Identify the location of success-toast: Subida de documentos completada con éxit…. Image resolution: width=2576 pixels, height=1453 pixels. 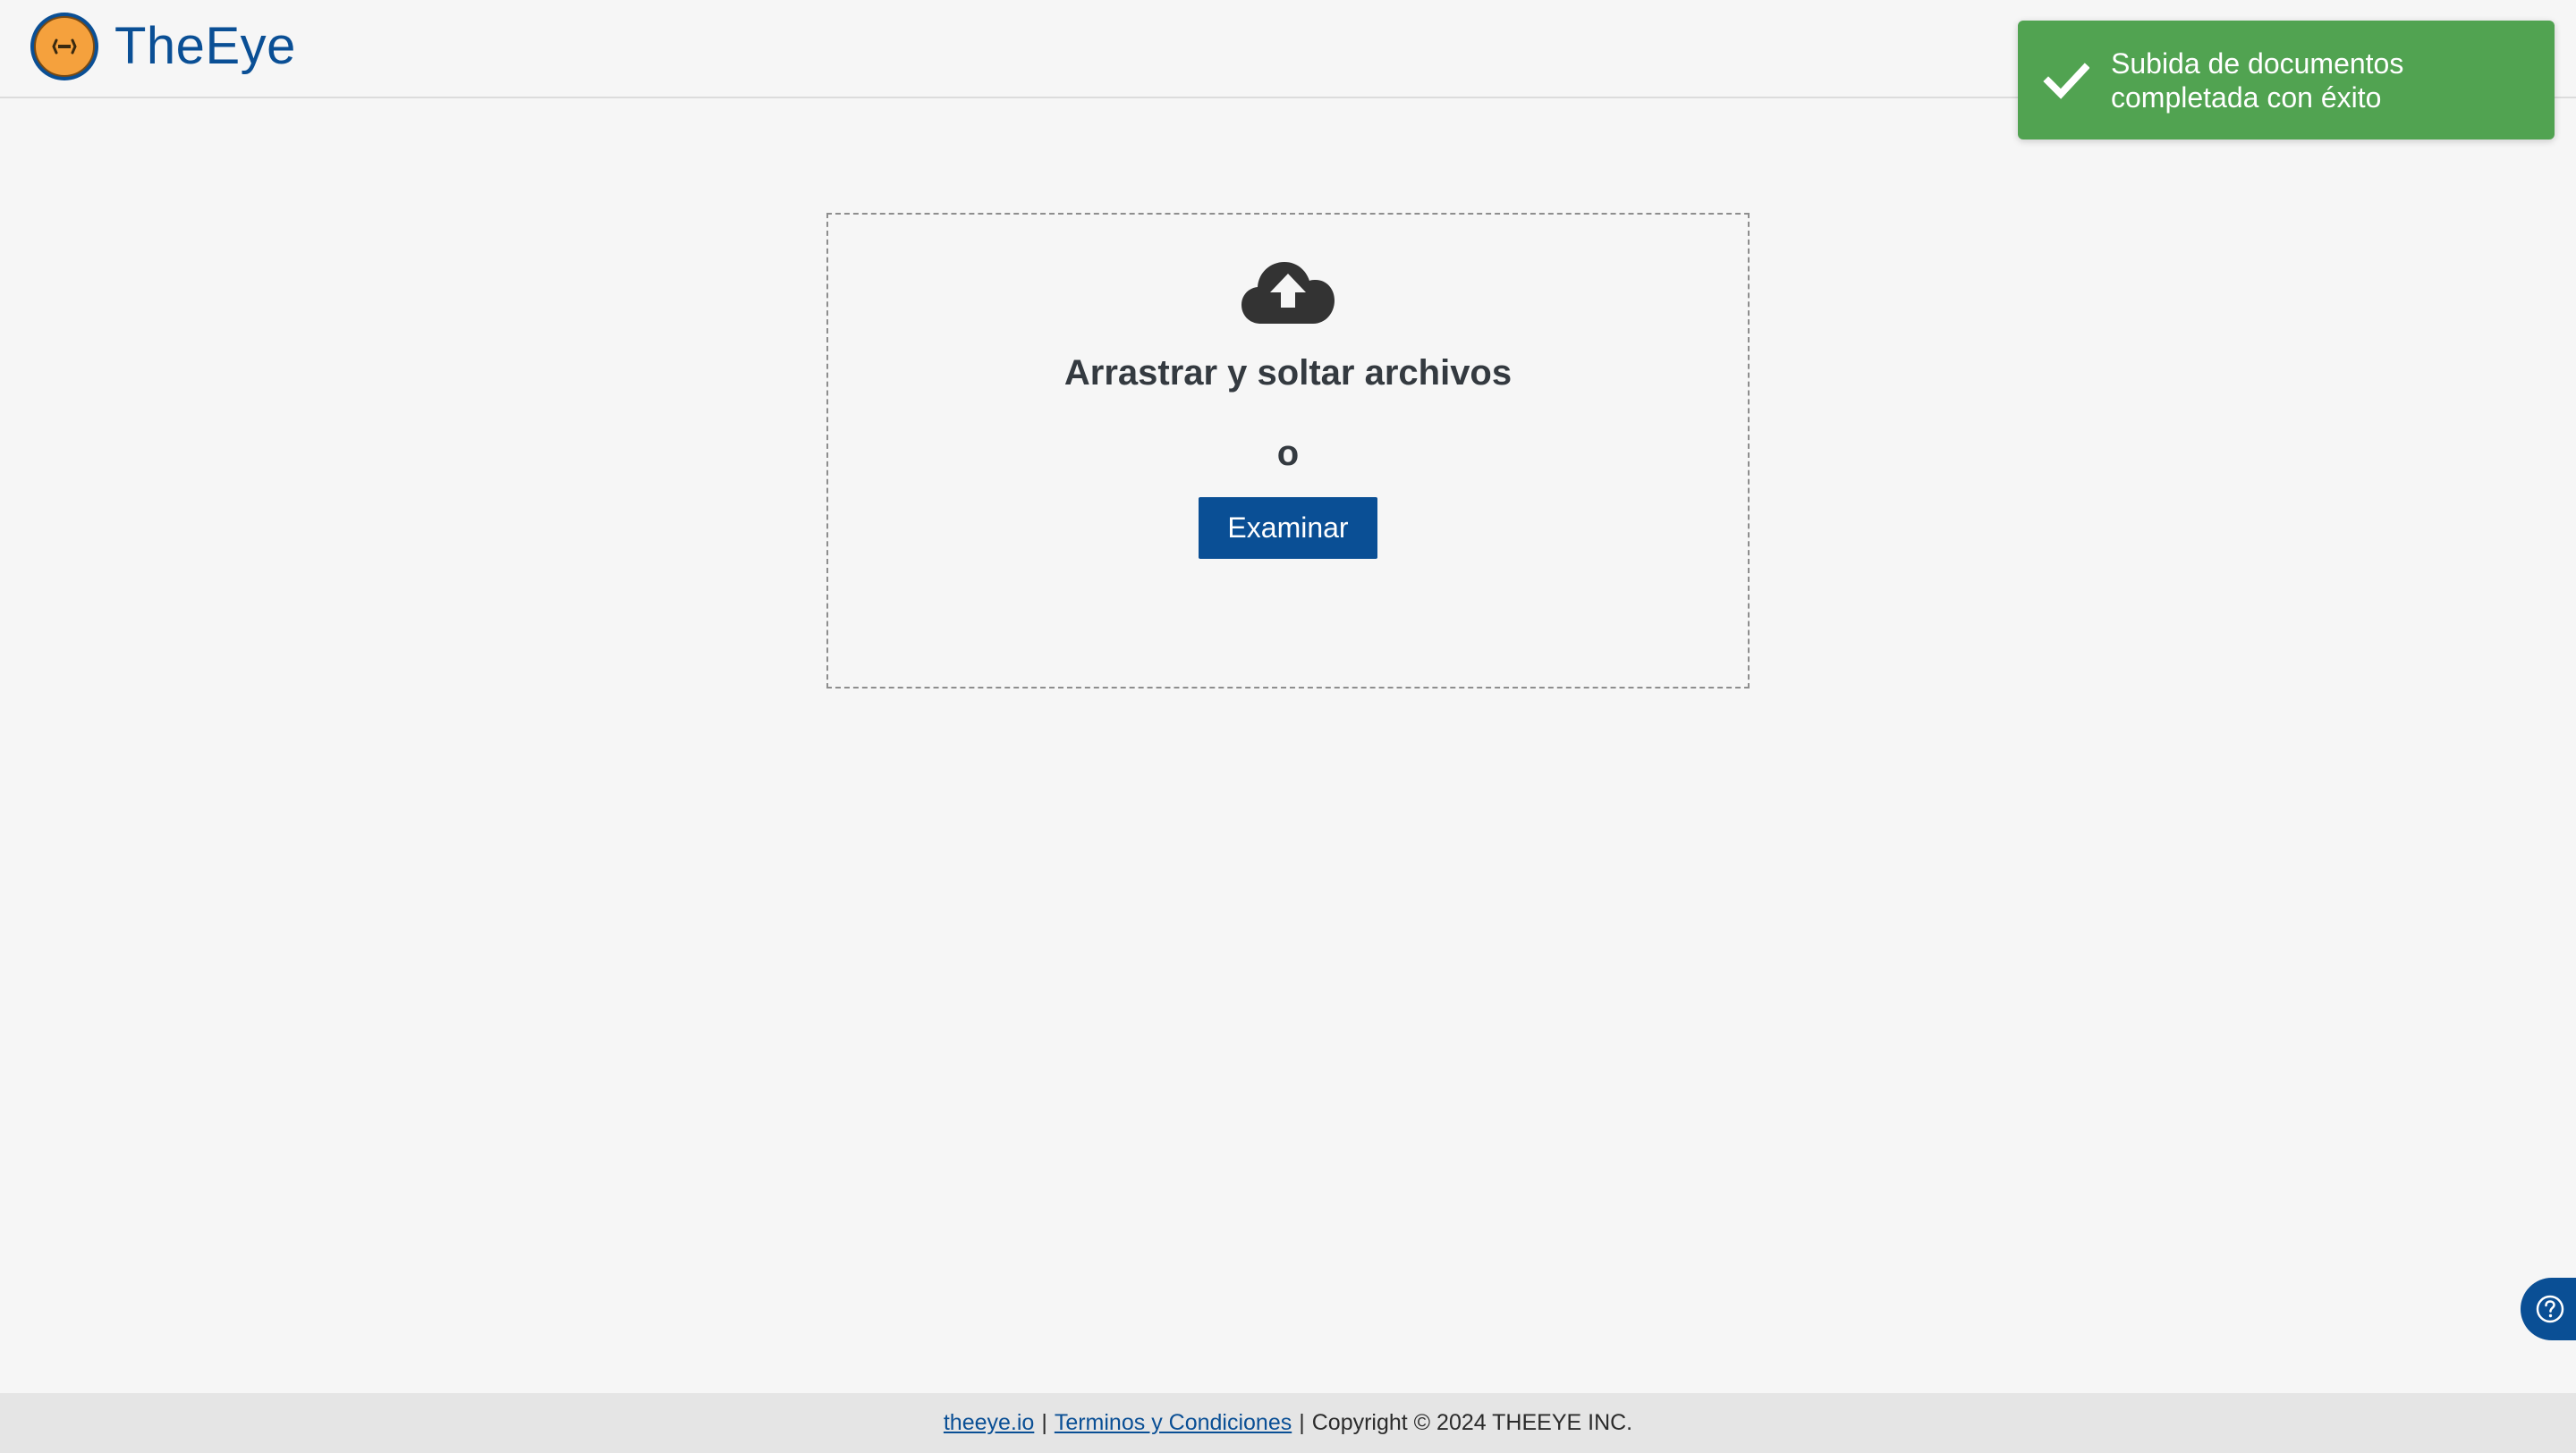
(2286, 80).